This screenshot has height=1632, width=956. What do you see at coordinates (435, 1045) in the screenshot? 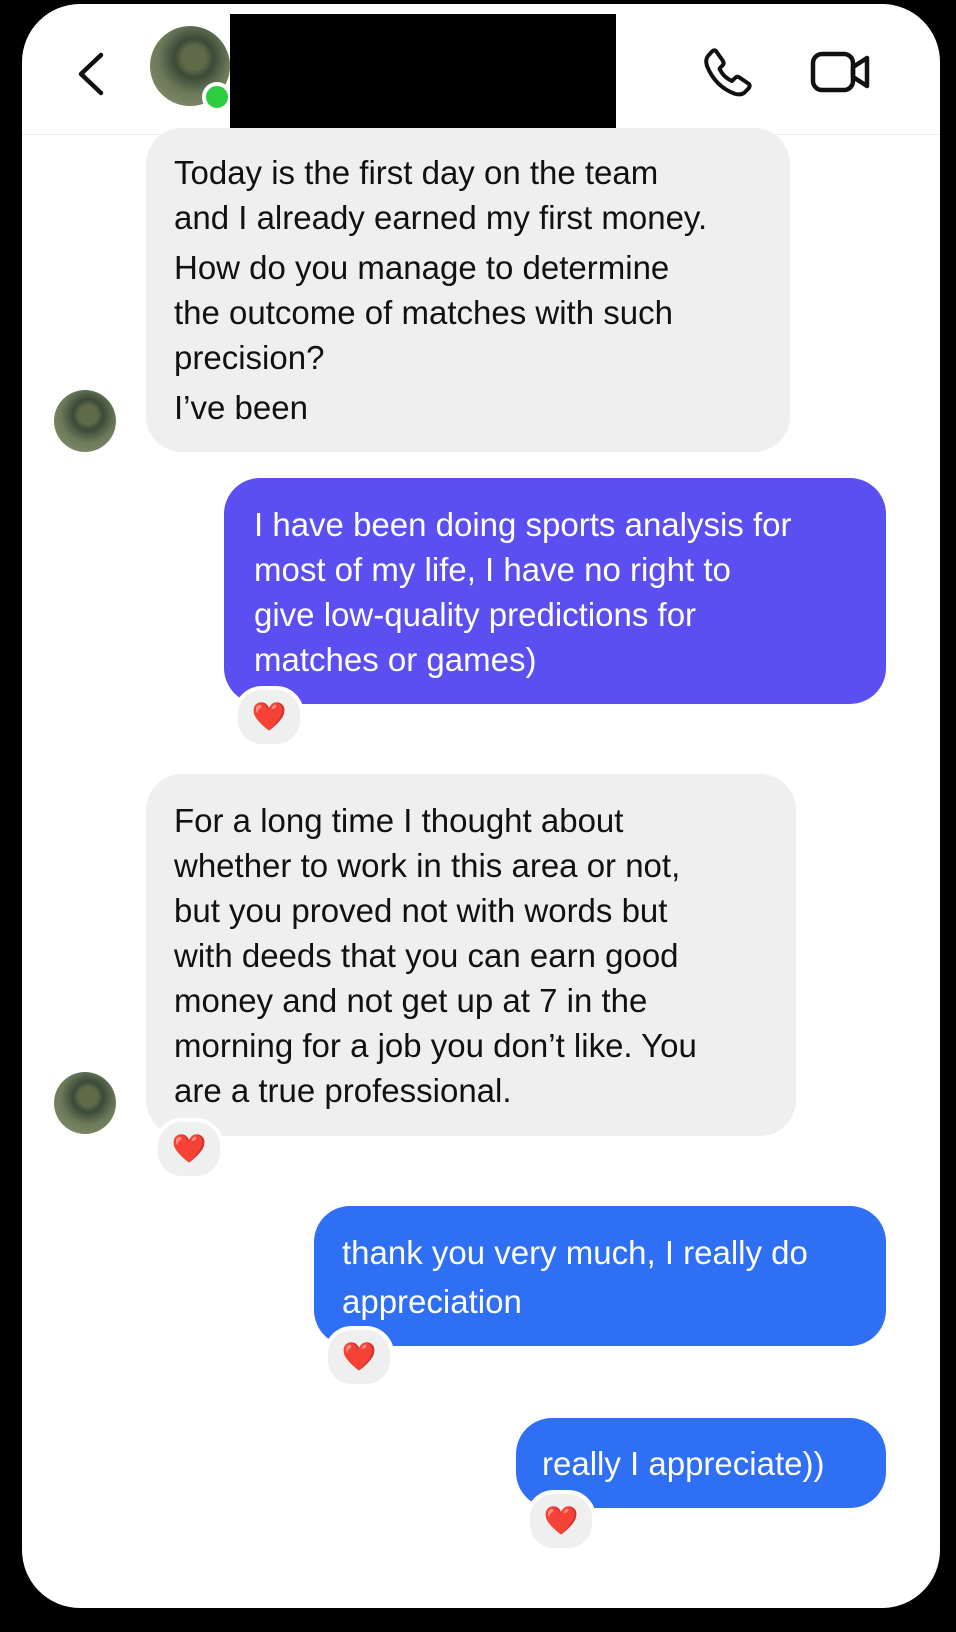
I see `message-line: morning for a job you don’t like. You` at bounding box center [435, 1045].